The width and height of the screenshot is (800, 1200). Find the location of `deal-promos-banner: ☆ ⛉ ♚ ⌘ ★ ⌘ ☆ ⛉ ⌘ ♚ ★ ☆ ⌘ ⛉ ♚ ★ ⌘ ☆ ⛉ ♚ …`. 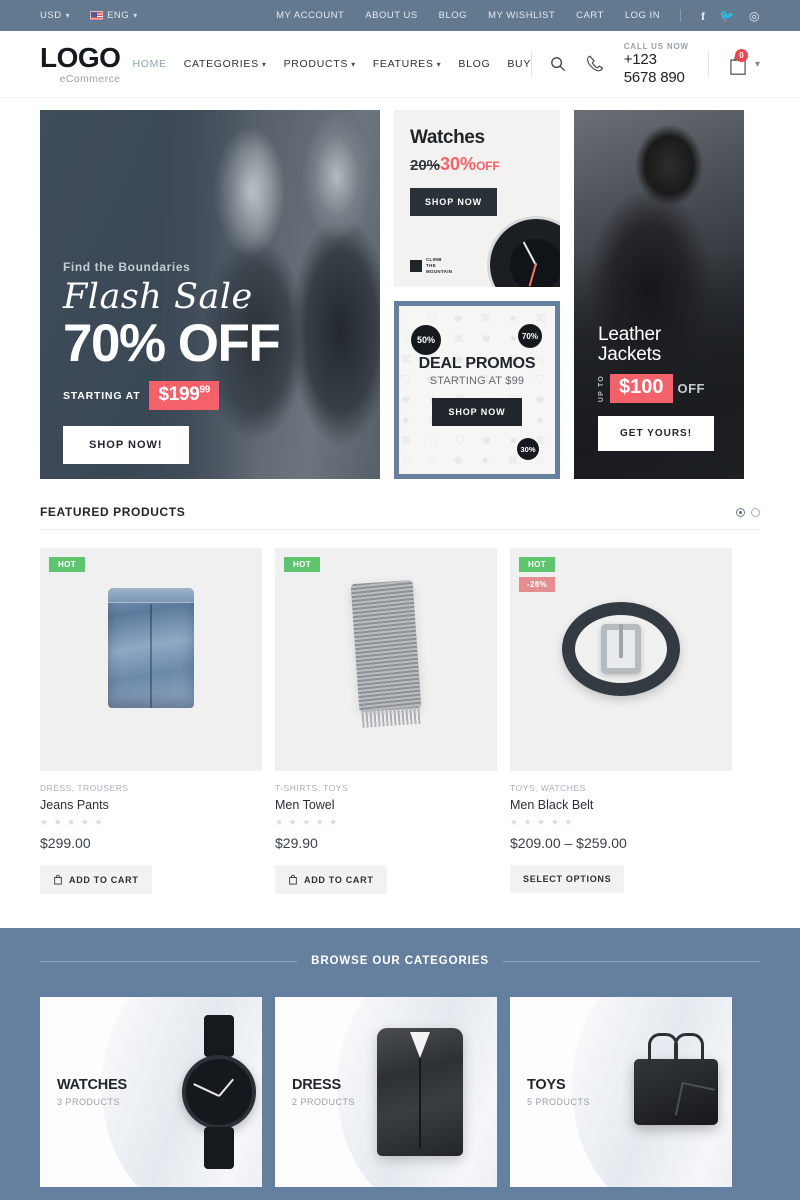

deal-promos-banner: ☆ ⛉ ♚ ⌘ ★ ⌘ ☆ ⛉ ⌘ ♚ ★ ☆ ⌘ ⛉ ♚ ★ ⌘ ☆ ⛉ ♚ … is located at coordinates (477, 390).